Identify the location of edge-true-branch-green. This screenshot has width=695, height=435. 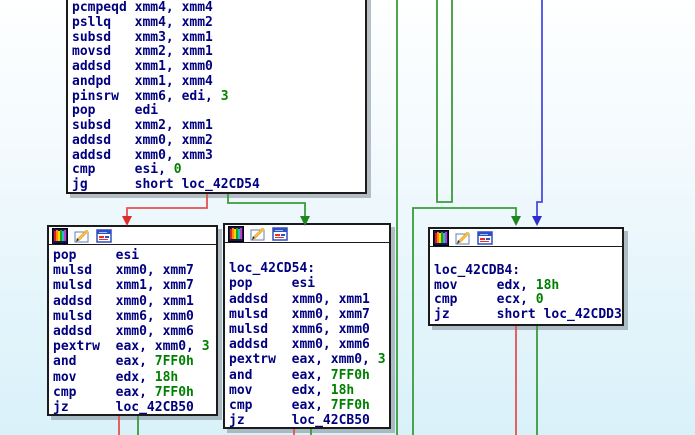
(266, 205).